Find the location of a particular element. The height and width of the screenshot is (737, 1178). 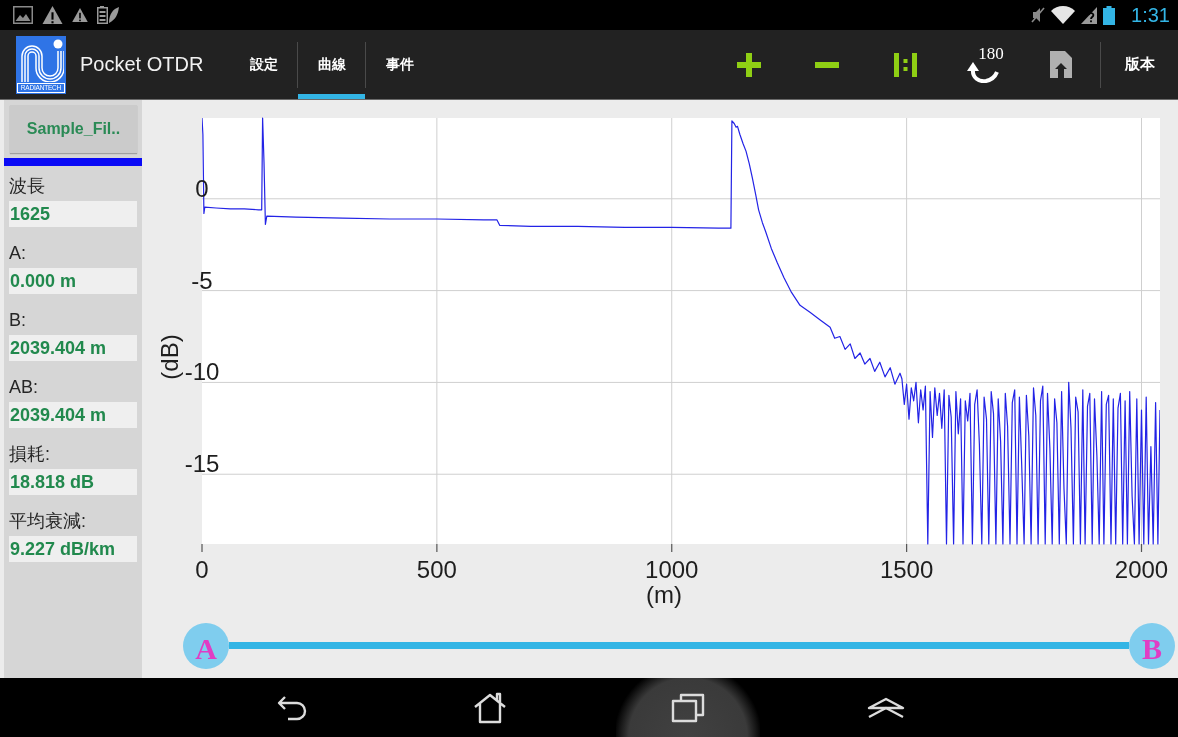

recent-apps-icon is located at coordinates (688, 707).